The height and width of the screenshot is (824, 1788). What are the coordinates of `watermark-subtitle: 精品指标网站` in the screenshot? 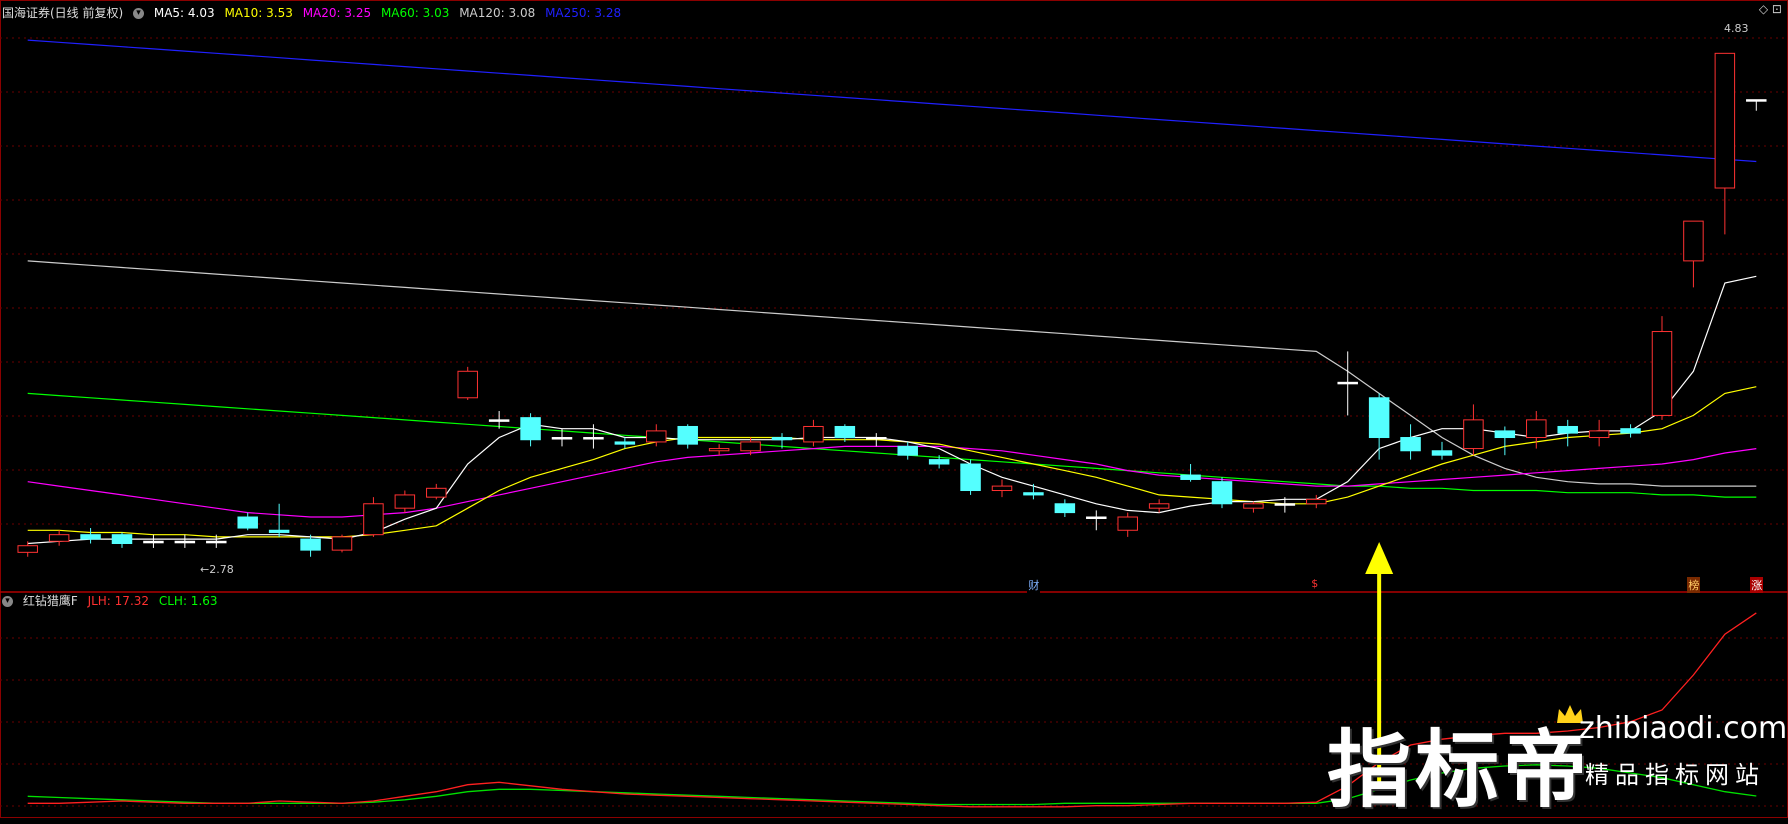 It's located at (1675, 775).